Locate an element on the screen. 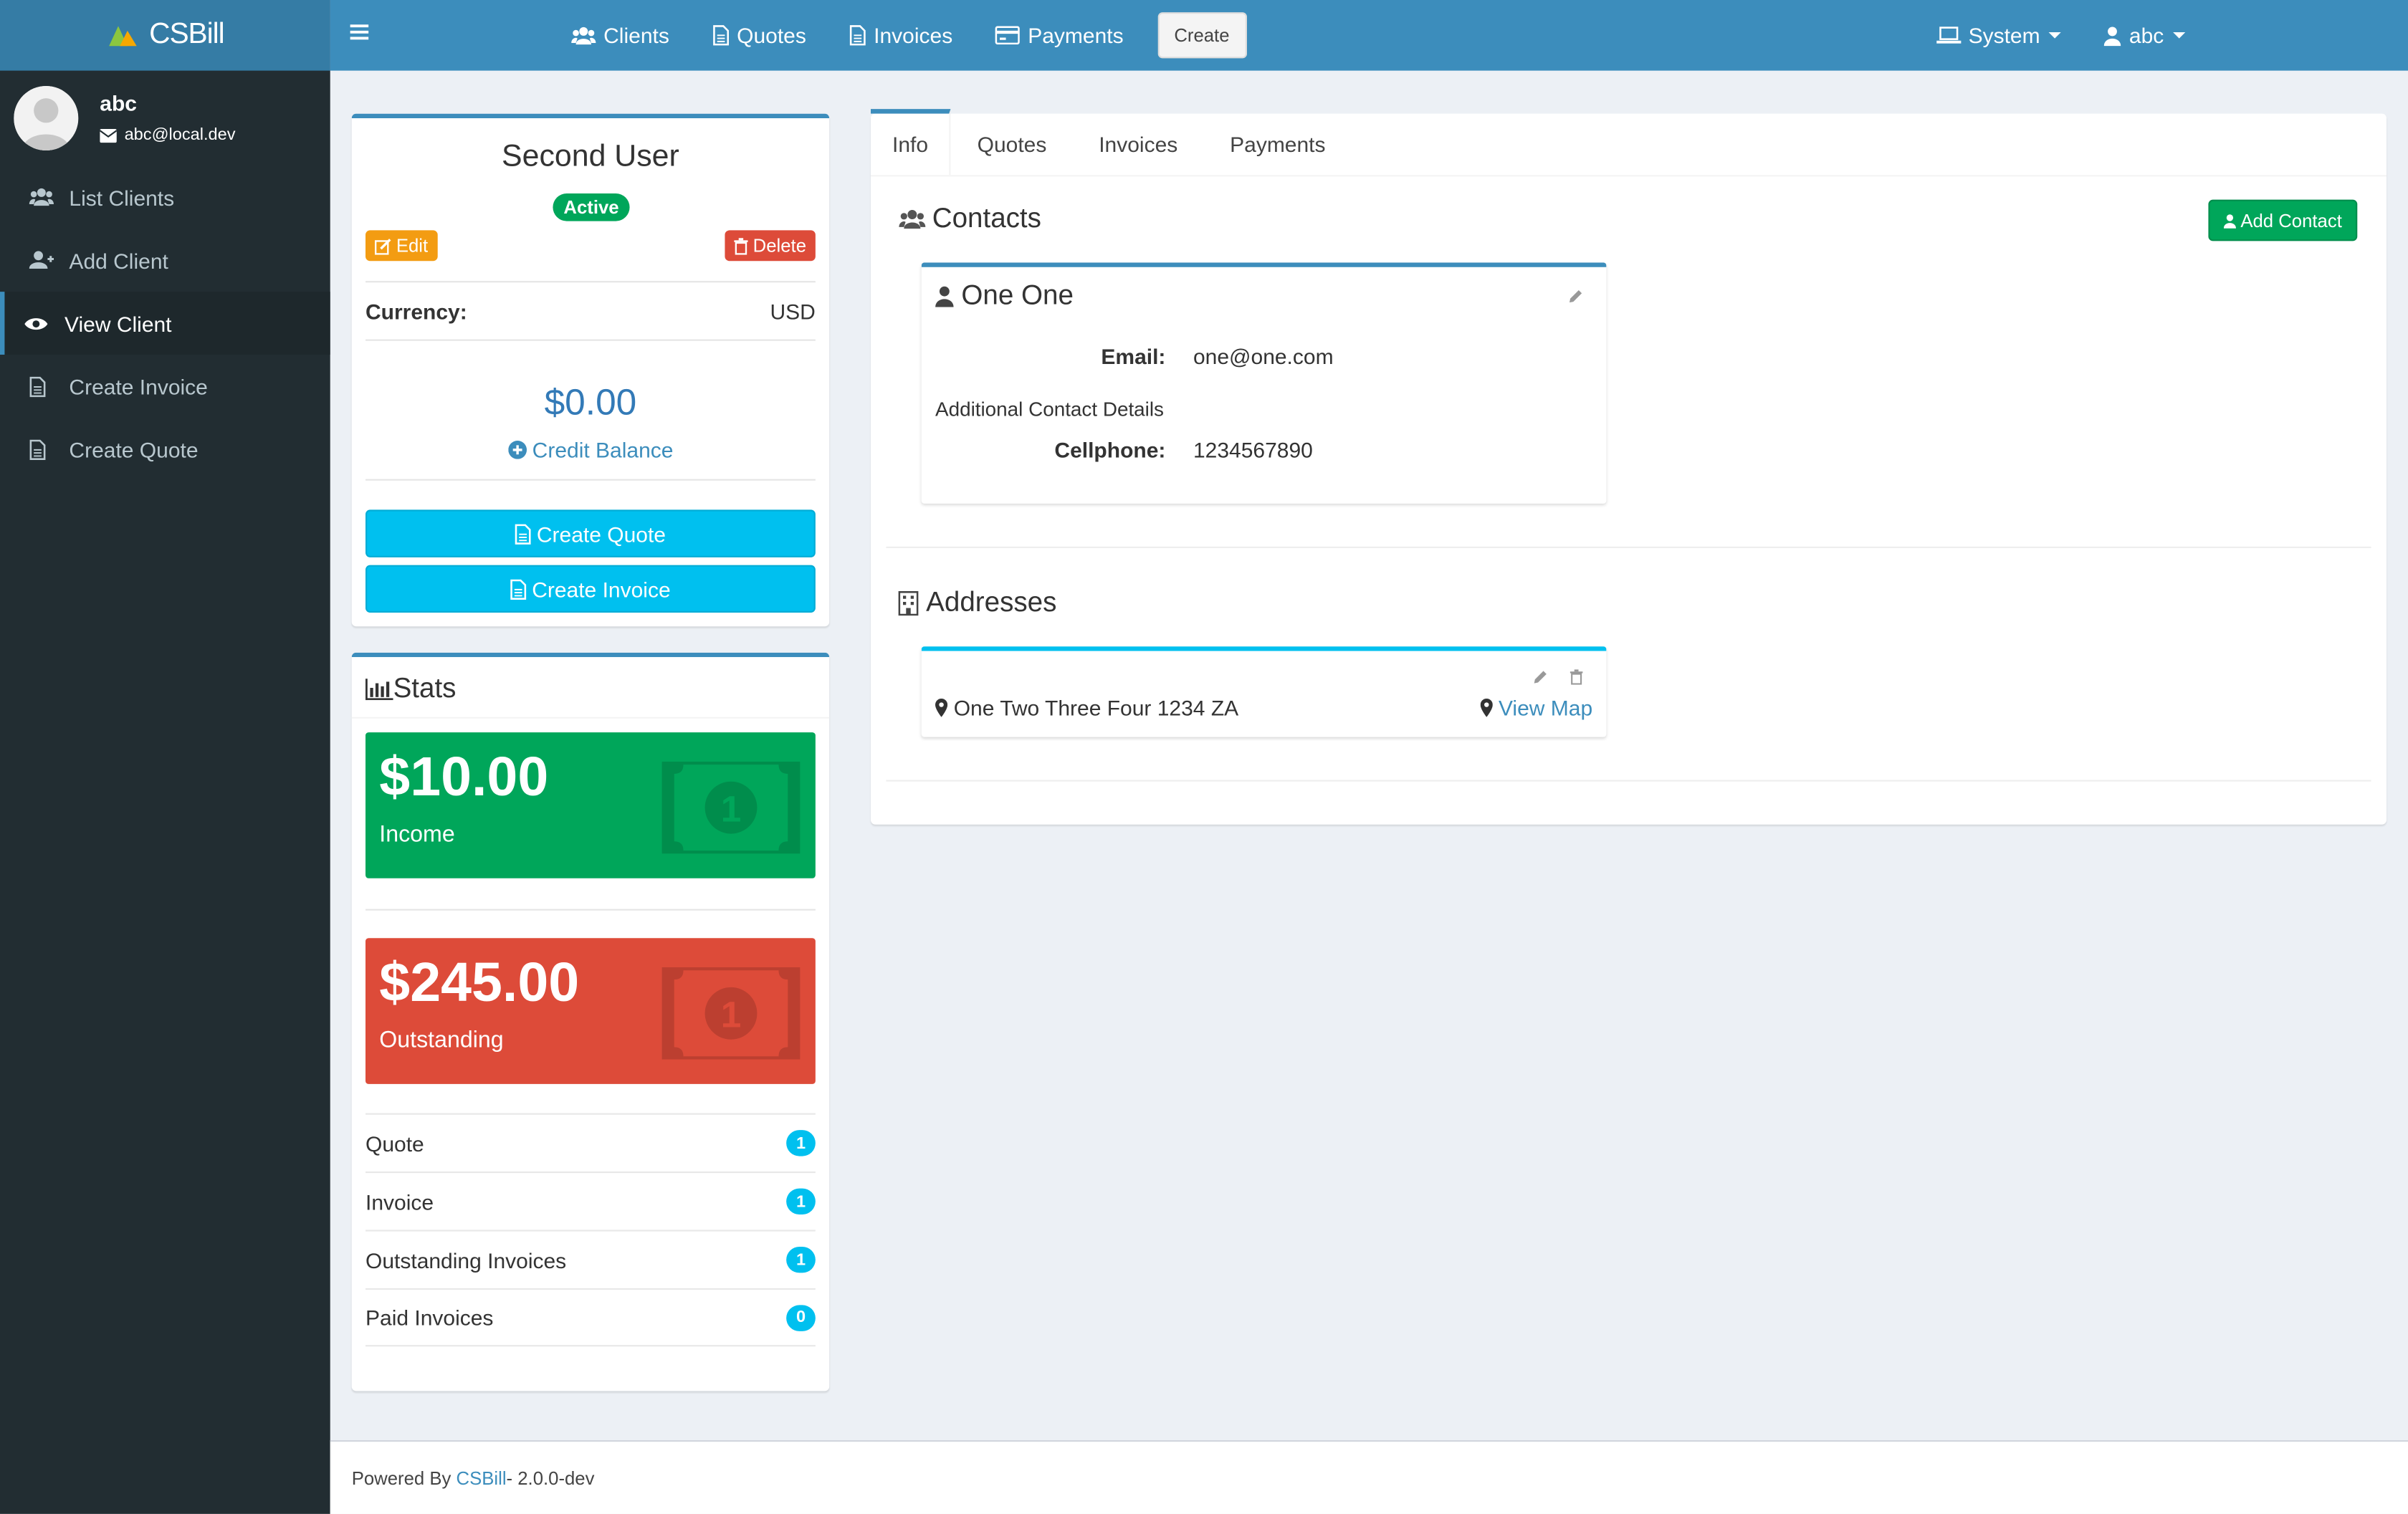 The width and height of the screenshot is (2408, 1514). footer: Powered By CSBill - 2.0.0-dev is located at coordinates (1369, 1476).